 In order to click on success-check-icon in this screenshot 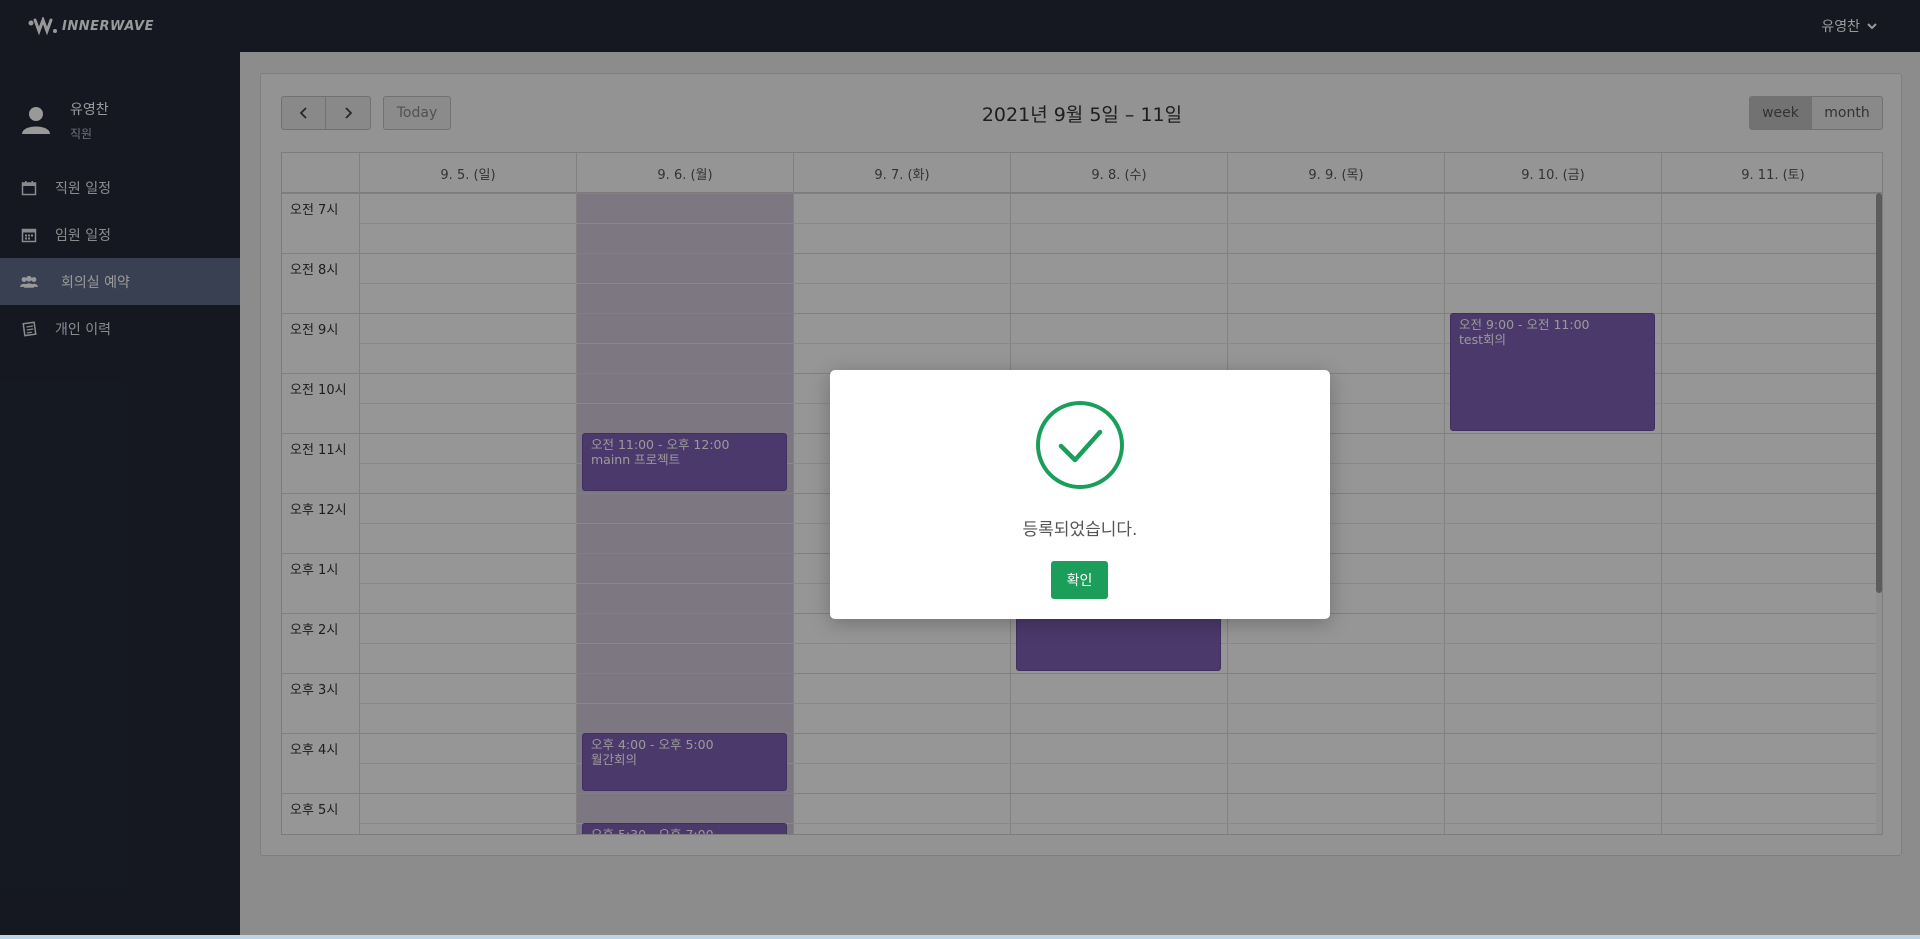, I will do `click(1080, 445)`.